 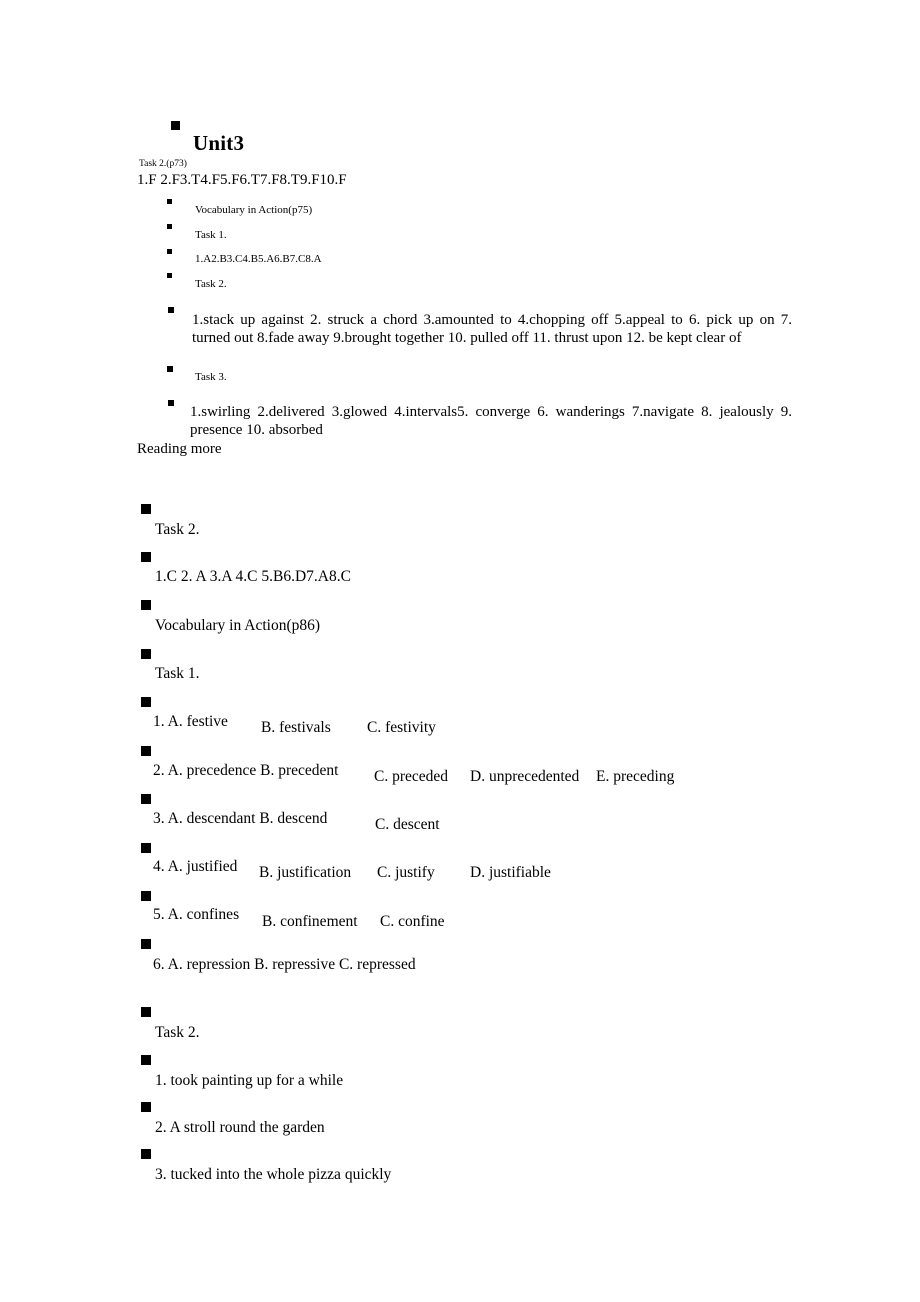 I want to click on question-5-option-b: B. confinement, so click(x=310, y=921).